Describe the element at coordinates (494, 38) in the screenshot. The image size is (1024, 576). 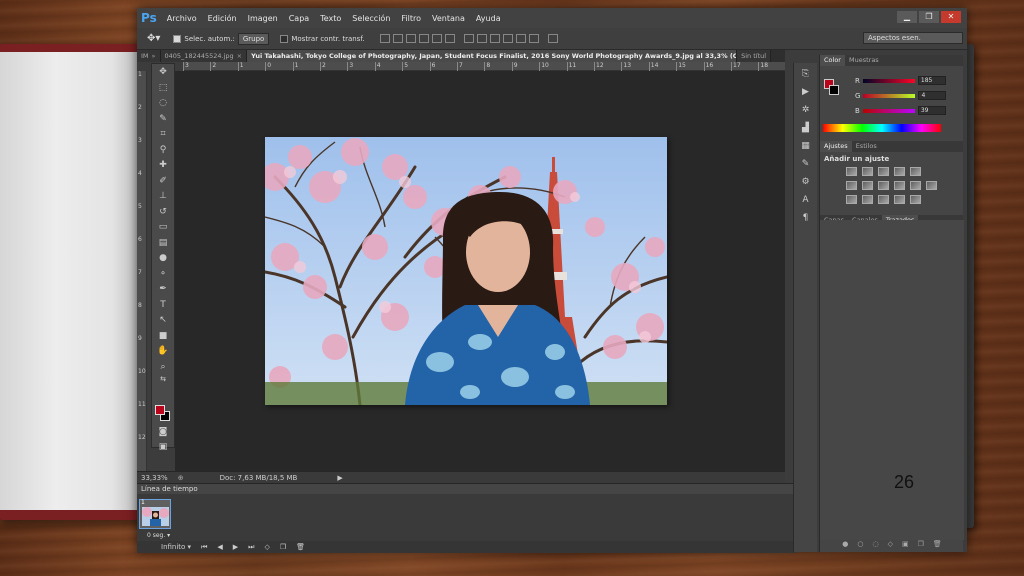
I see `distribute-bottom-icon` at that location.